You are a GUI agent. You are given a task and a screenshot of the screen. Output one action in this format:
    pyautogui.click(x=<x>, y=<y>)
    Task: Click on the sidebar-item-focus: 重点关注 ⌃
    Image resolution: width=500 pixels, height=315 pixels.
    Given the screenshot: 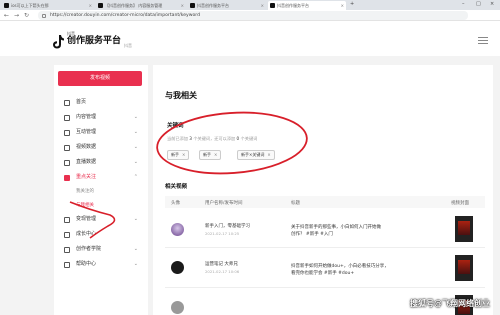 What is the action you would take?
    pyautogui.click(x=101, y=177)
    